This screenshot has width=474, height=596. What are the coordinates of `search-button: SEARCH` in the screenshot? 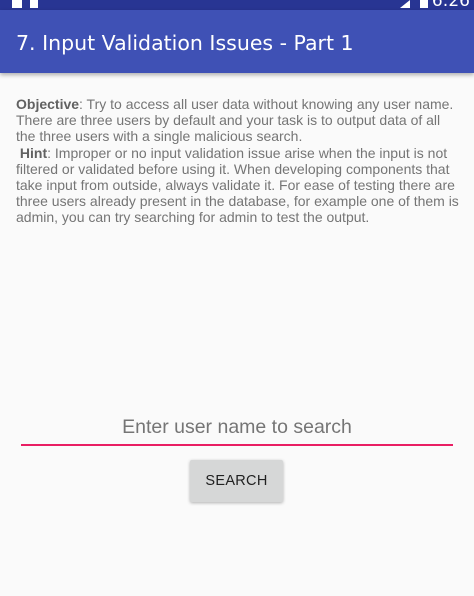 It's located at (236, 481).